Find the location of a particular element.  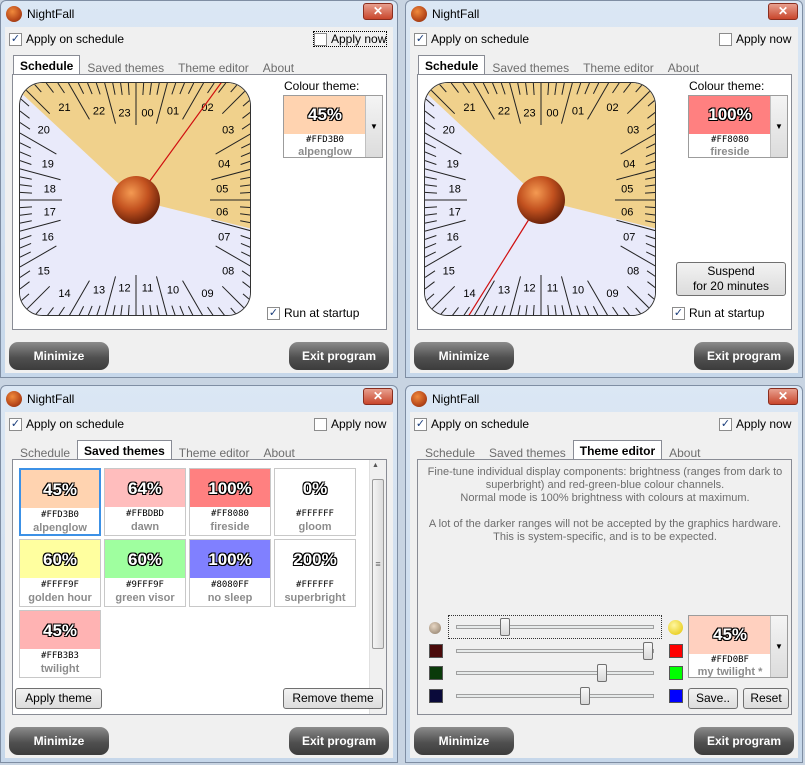

planet-icon is located at coordinates (136, 200).